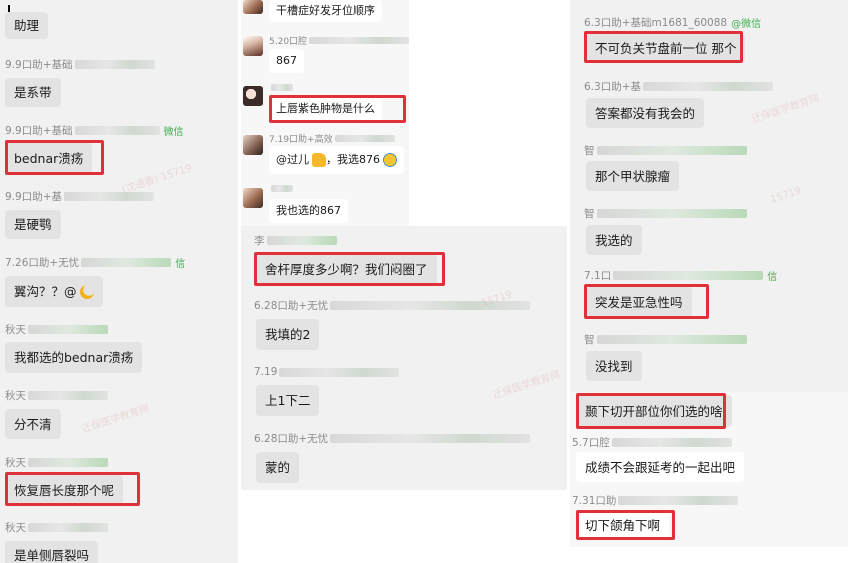 This screenshot has height=563, width=850. What do you see at coordinates (336, 160) in the screenshot?
I see `message-bubble: @过儿 ，我选876` at bounding box center [336, 160].